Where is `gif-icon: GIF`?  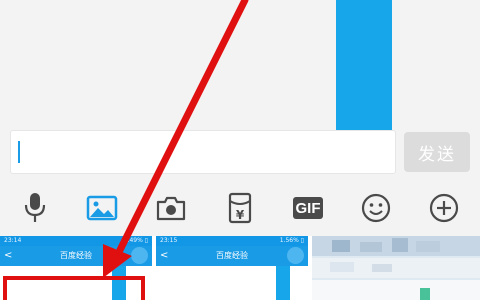
gif-icon: GIF is located at coordinates (308, 208).